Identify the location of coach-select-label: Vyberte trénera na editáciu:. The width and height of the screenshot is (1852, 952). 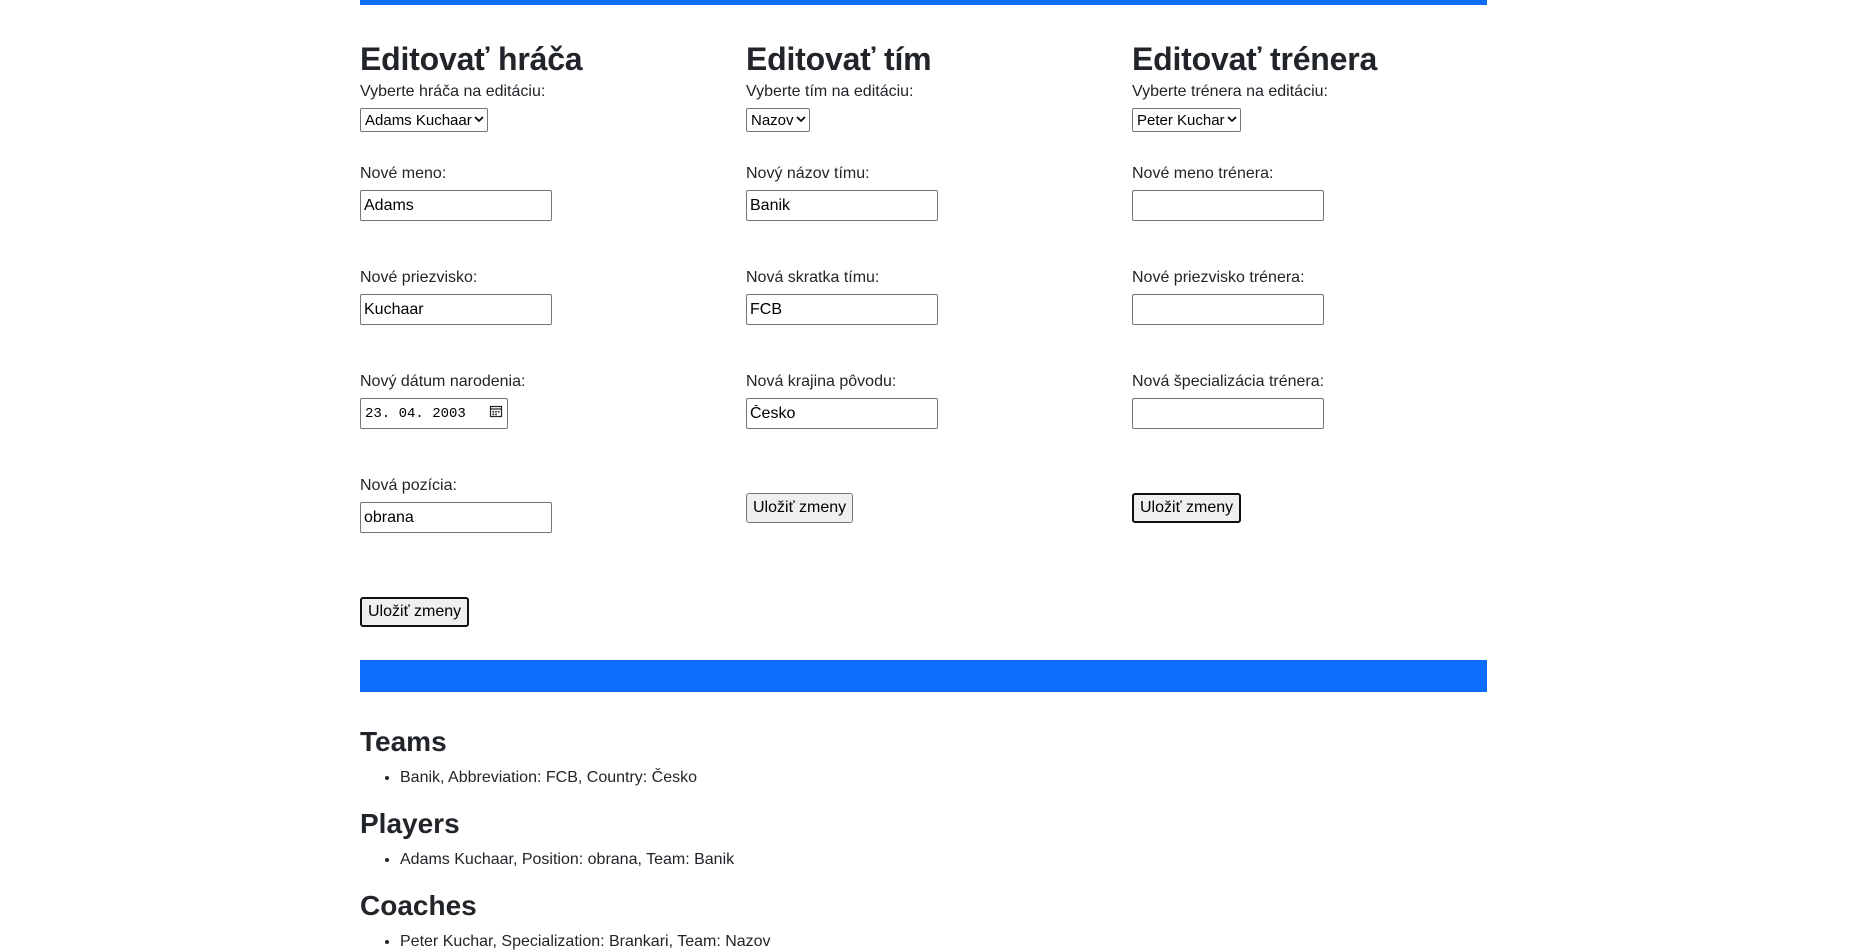
(1230, 91).